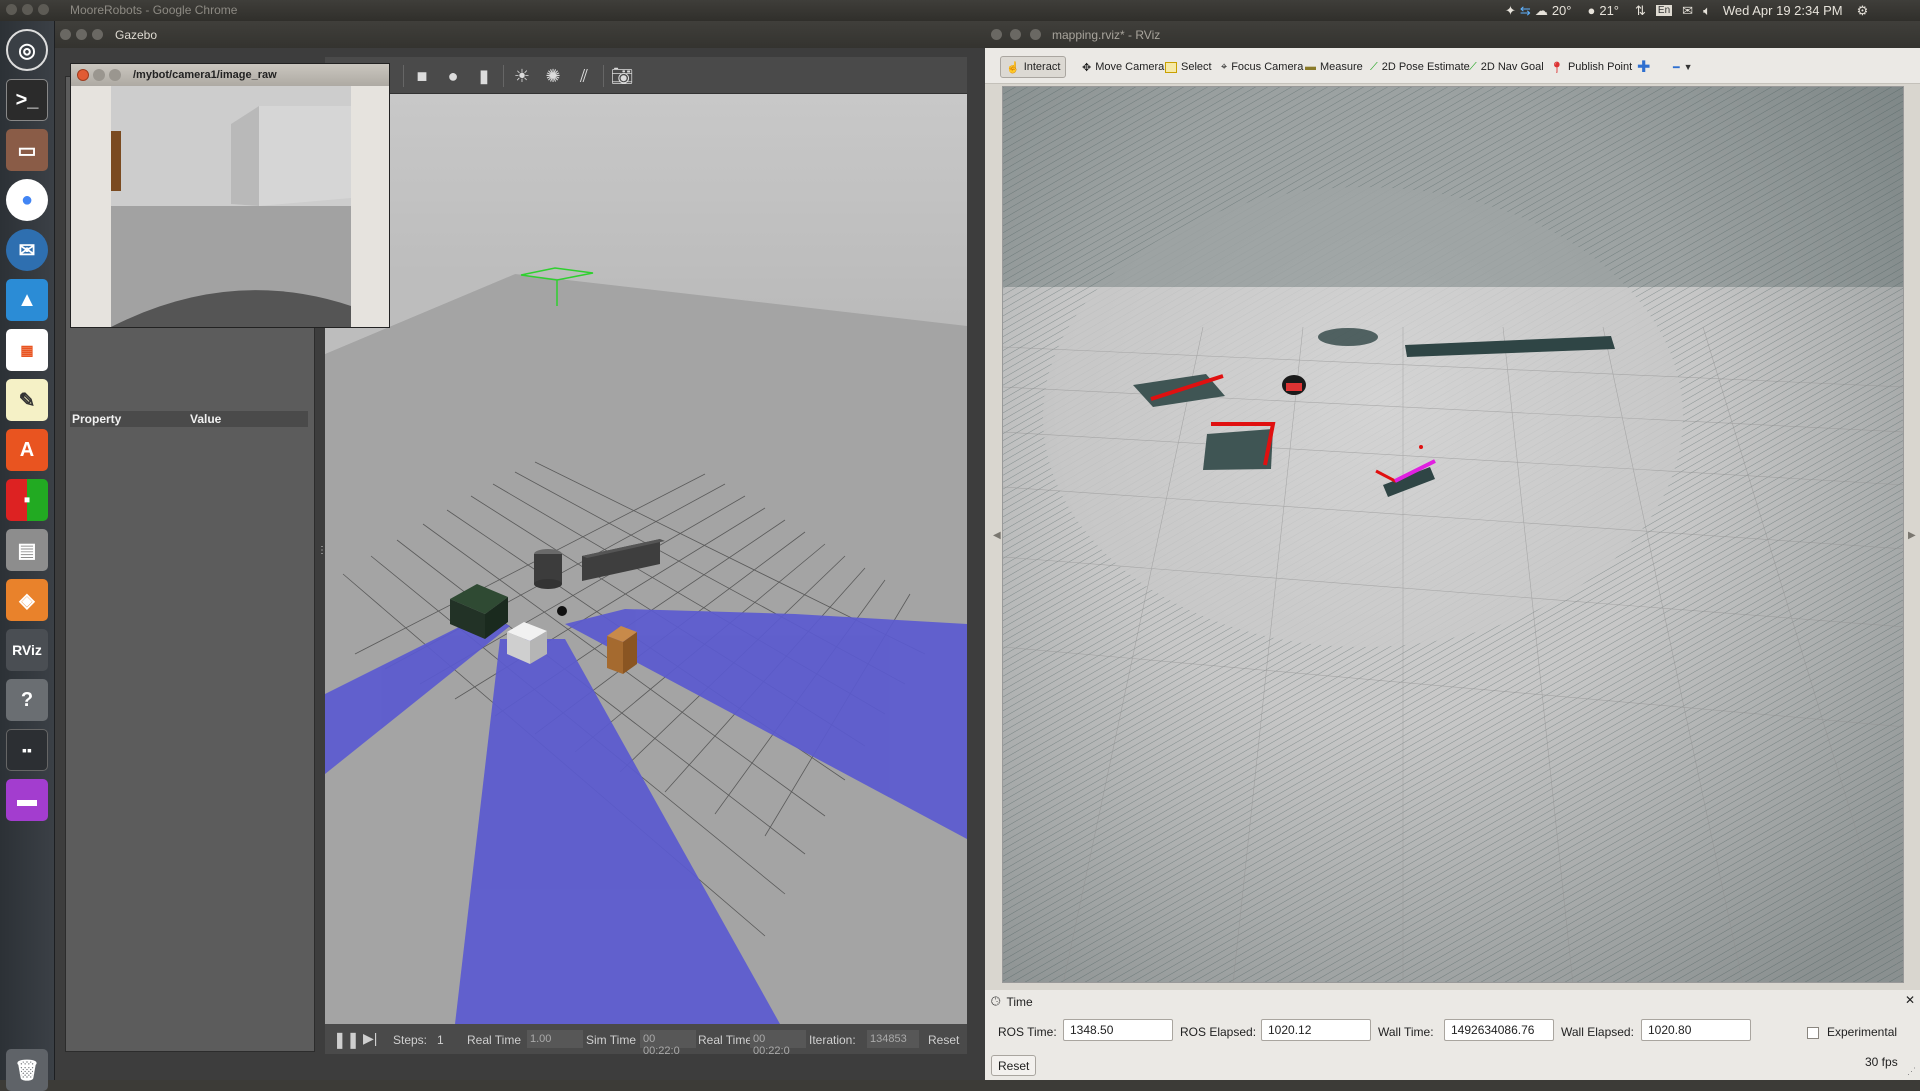 The height and width of the screenshot is (1091, 1920). I want to click on nav-goal-tool: ⟋ 2D Nav Goal, so click(1506, 67).